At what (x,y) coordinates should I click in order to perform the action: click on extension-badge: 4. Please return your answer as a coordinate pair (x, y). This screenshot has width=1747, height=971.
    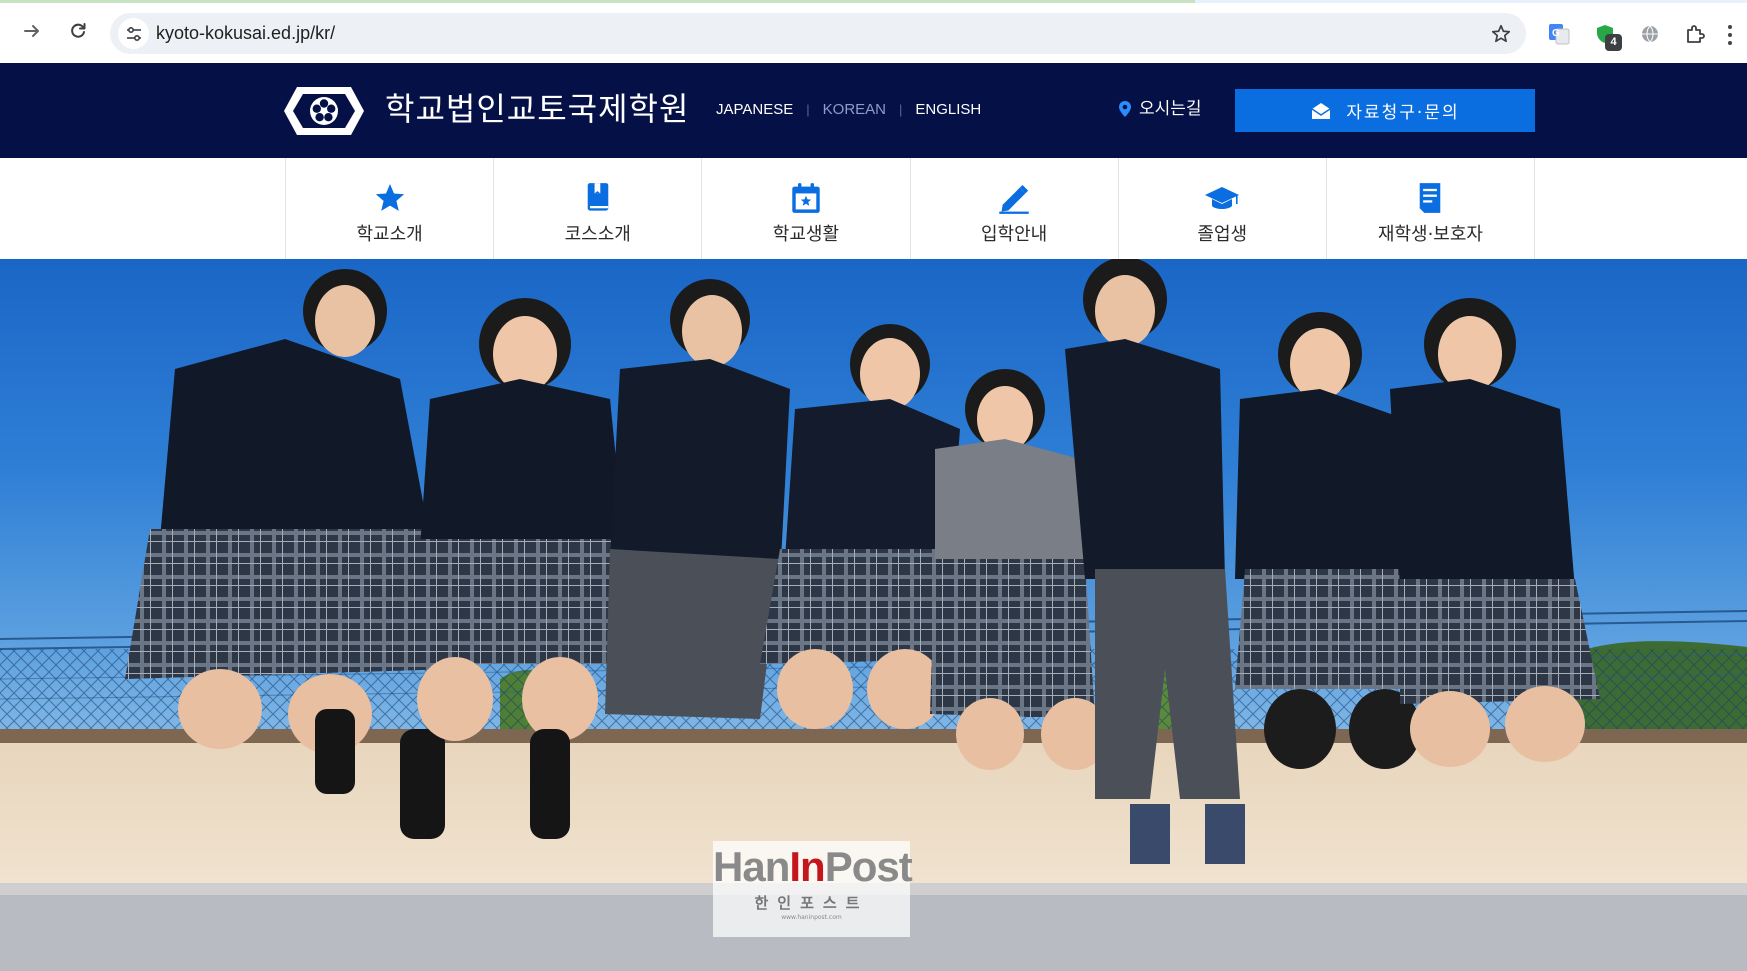
    Looking at the image, I should click on (1613, 42).